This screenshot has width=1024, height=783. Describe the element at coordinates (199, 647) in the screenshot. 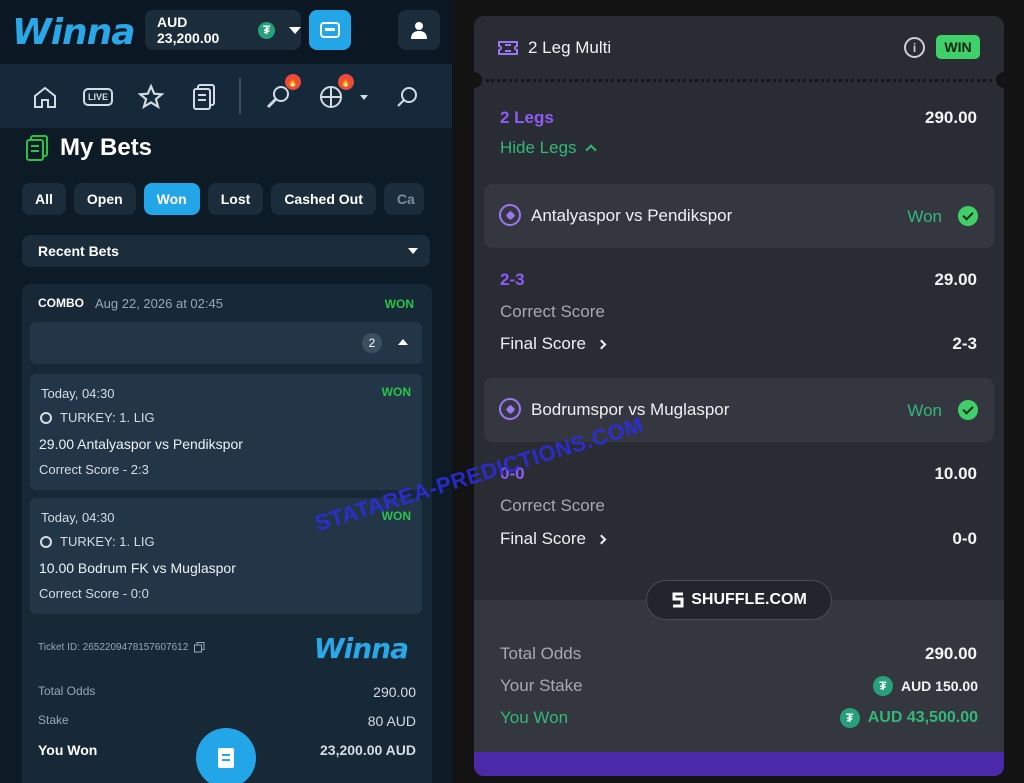

I see `copy-icon` at that location.